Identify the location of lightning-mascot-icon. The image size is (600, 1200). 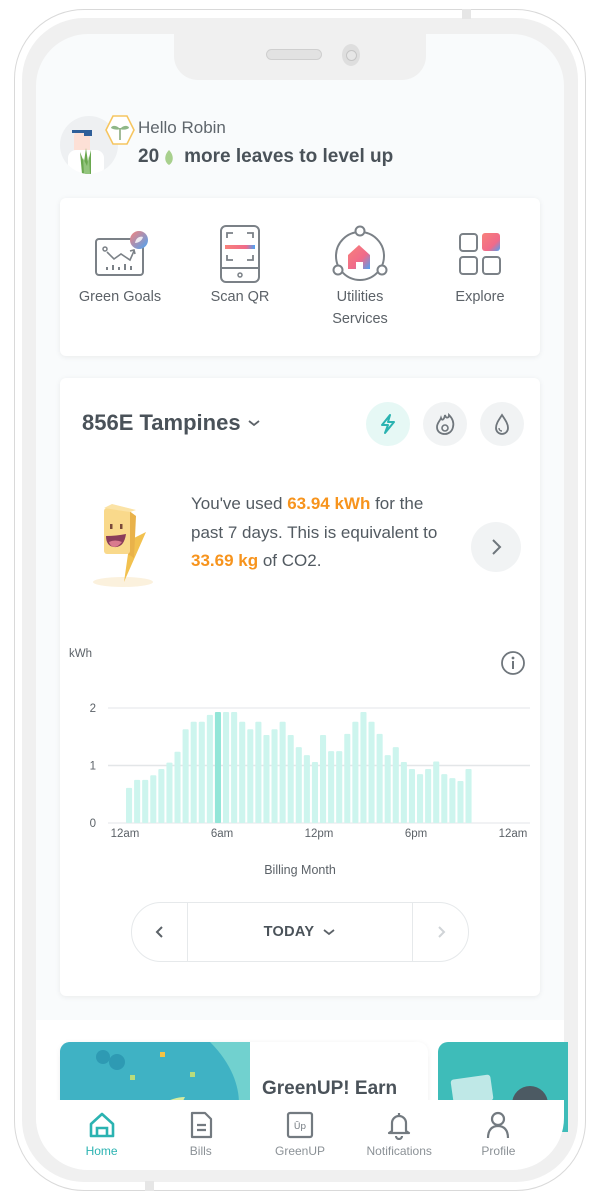
(123, 545).